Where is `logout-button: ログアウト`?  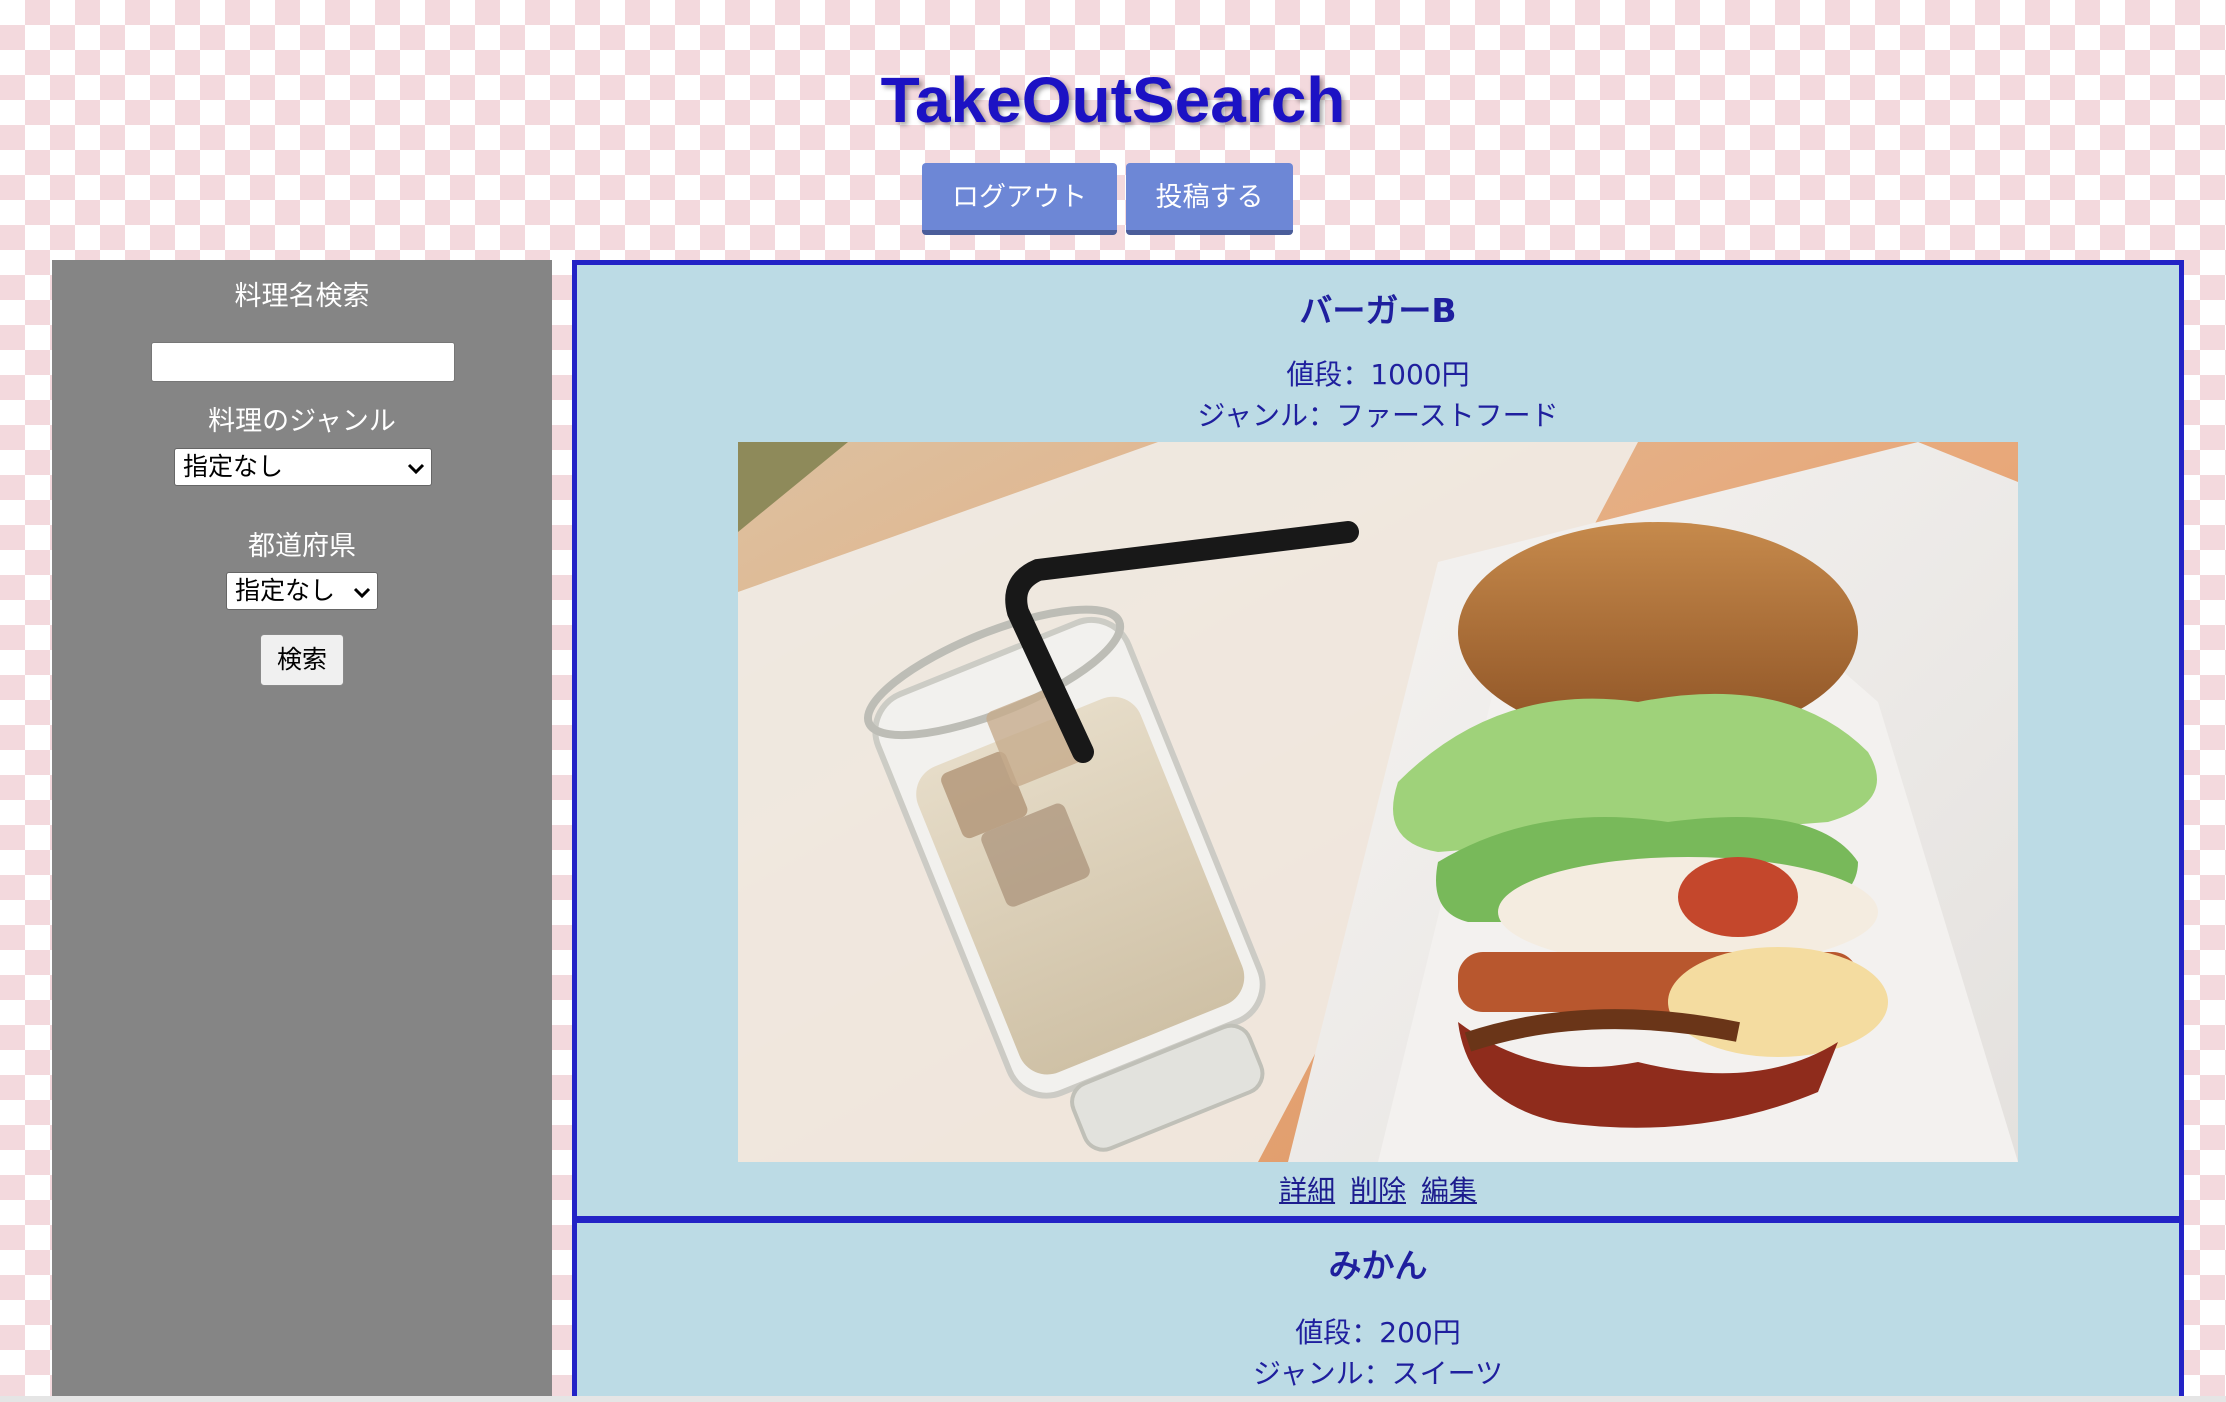 logout-button: ログアウト is located at coordinates (1019, 199).